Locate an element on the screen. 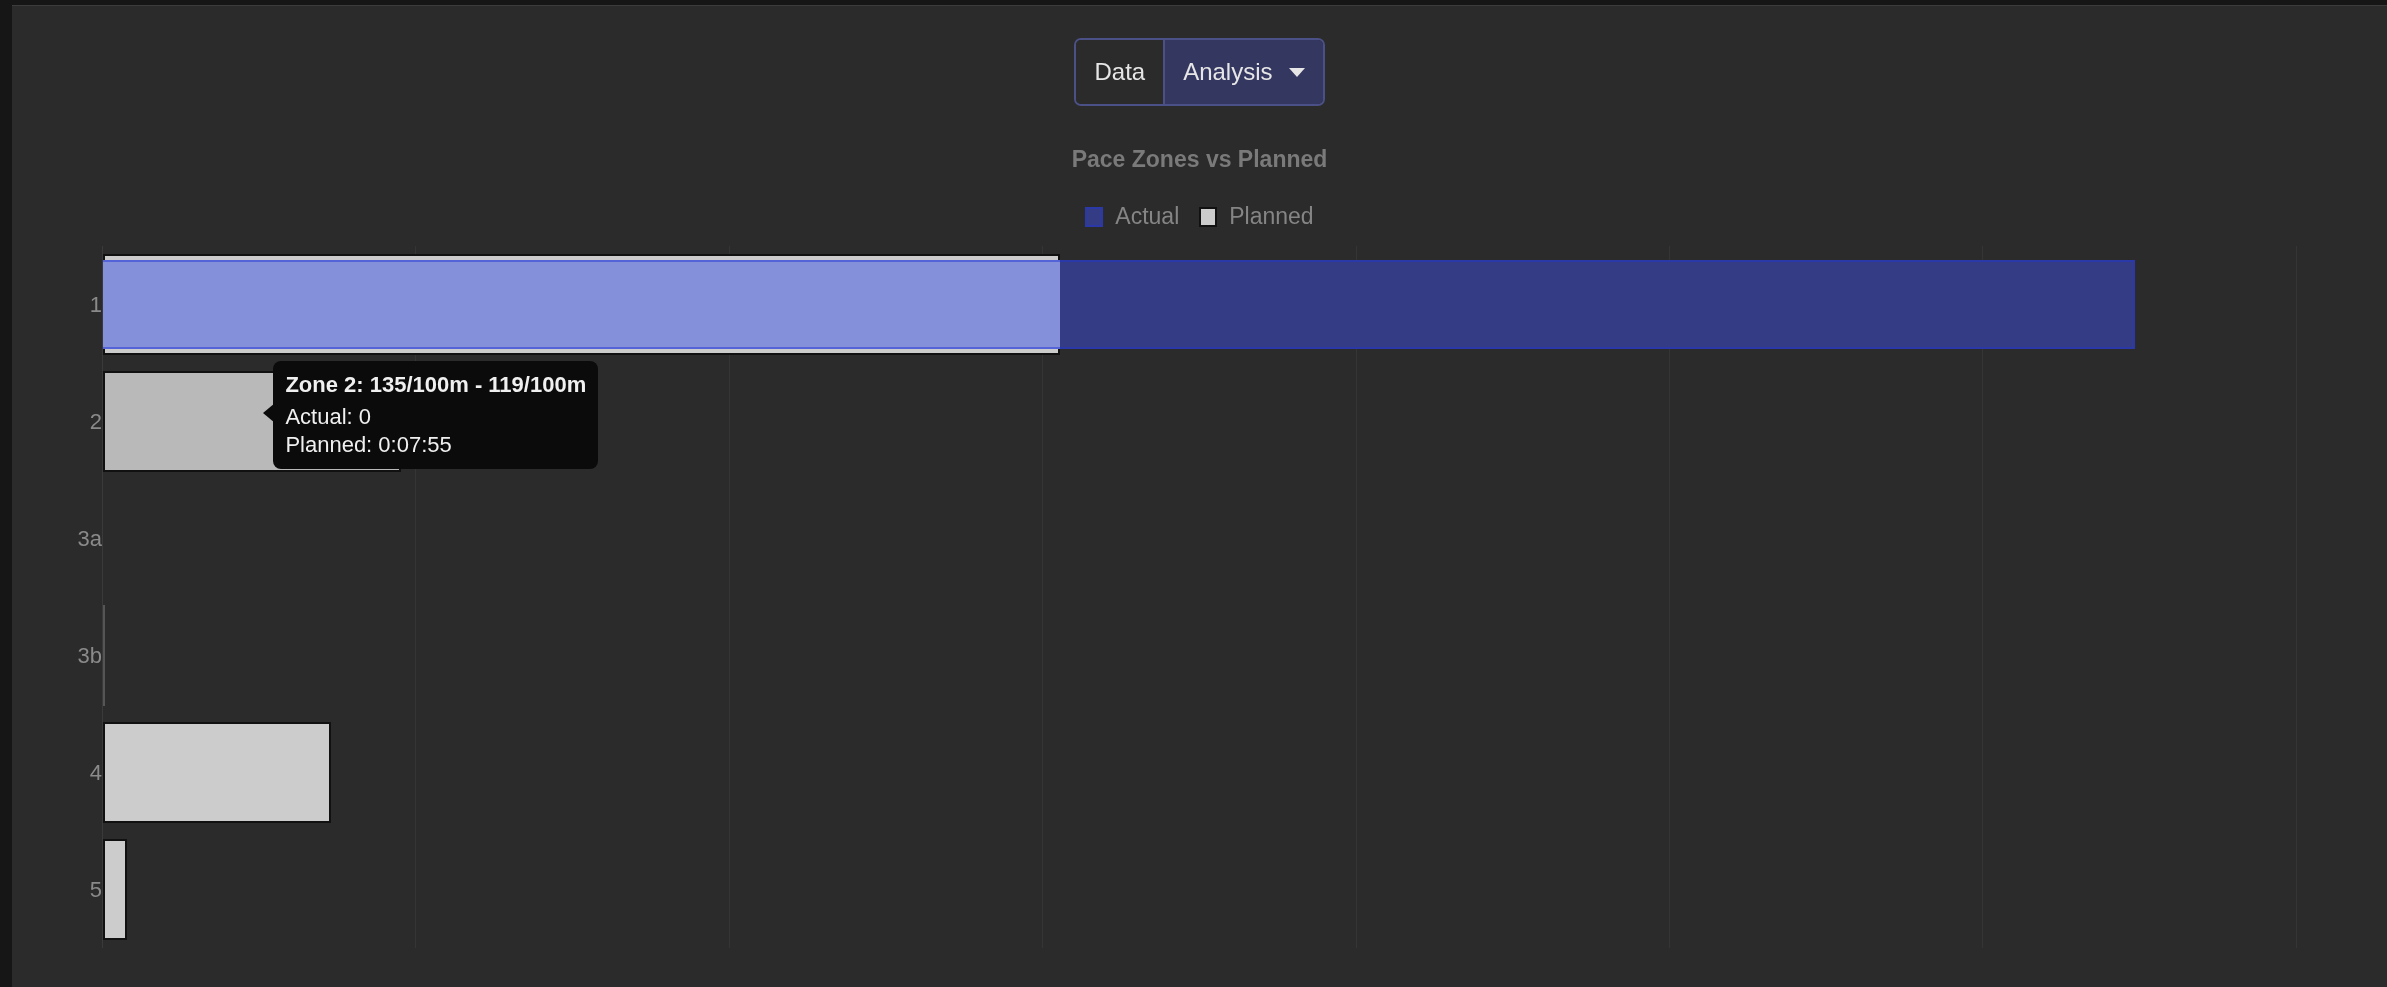  analysis-dropdown: Analysis is located at coordinates (1243, 72).